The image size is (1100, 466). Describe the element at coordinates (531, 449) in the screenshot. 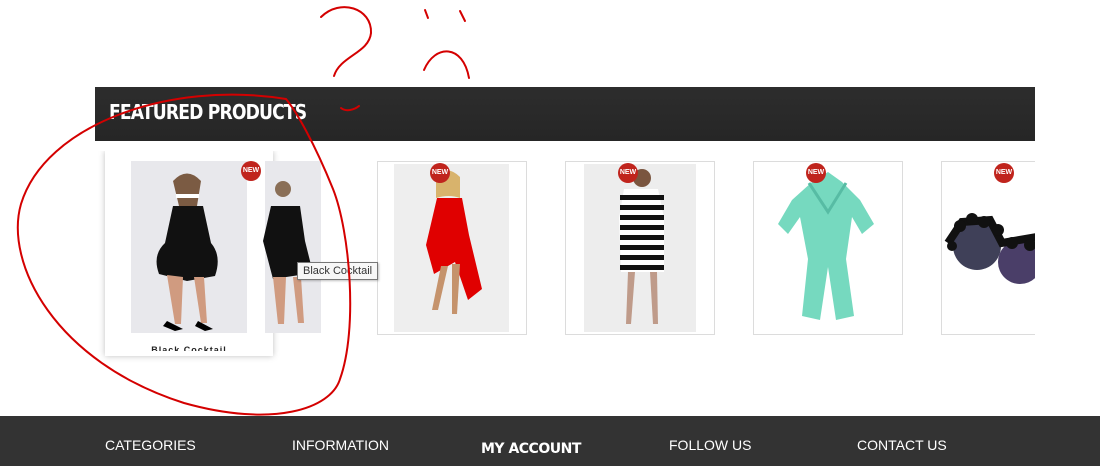

I see `footer-link-my-account: MY ACCOUNT` at that location.